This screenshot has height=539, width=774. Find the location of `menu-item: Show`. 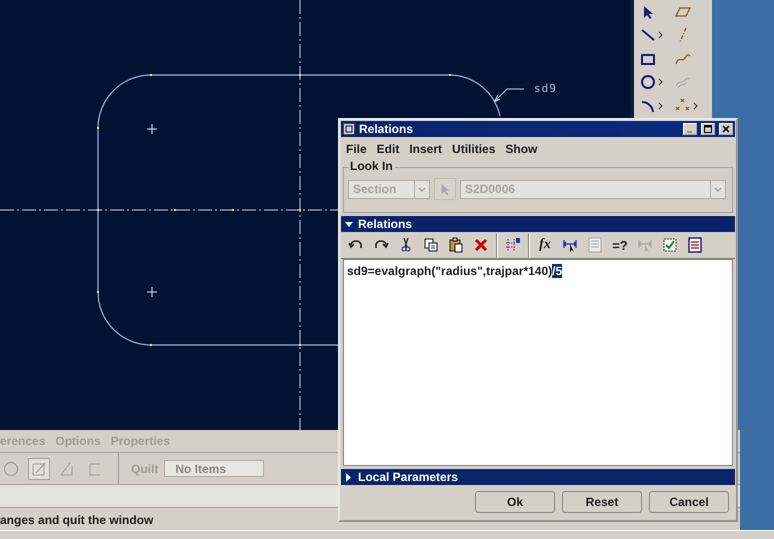

menu-item: Show is located at coordinates (521, 149).